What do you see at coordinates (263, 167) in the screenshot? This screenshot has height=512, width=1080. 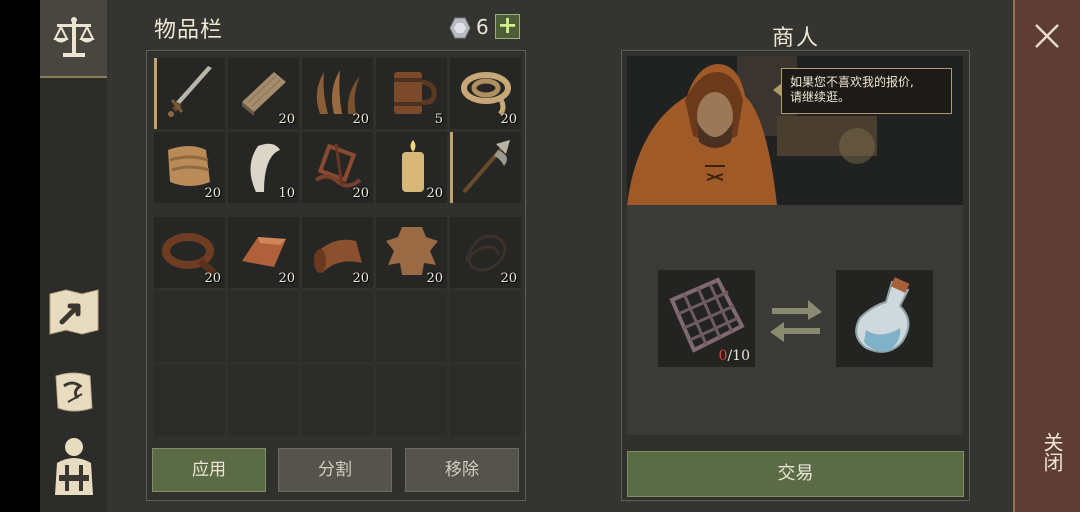 I see `inventory-slot: 10` at bounding box center [263, 167].